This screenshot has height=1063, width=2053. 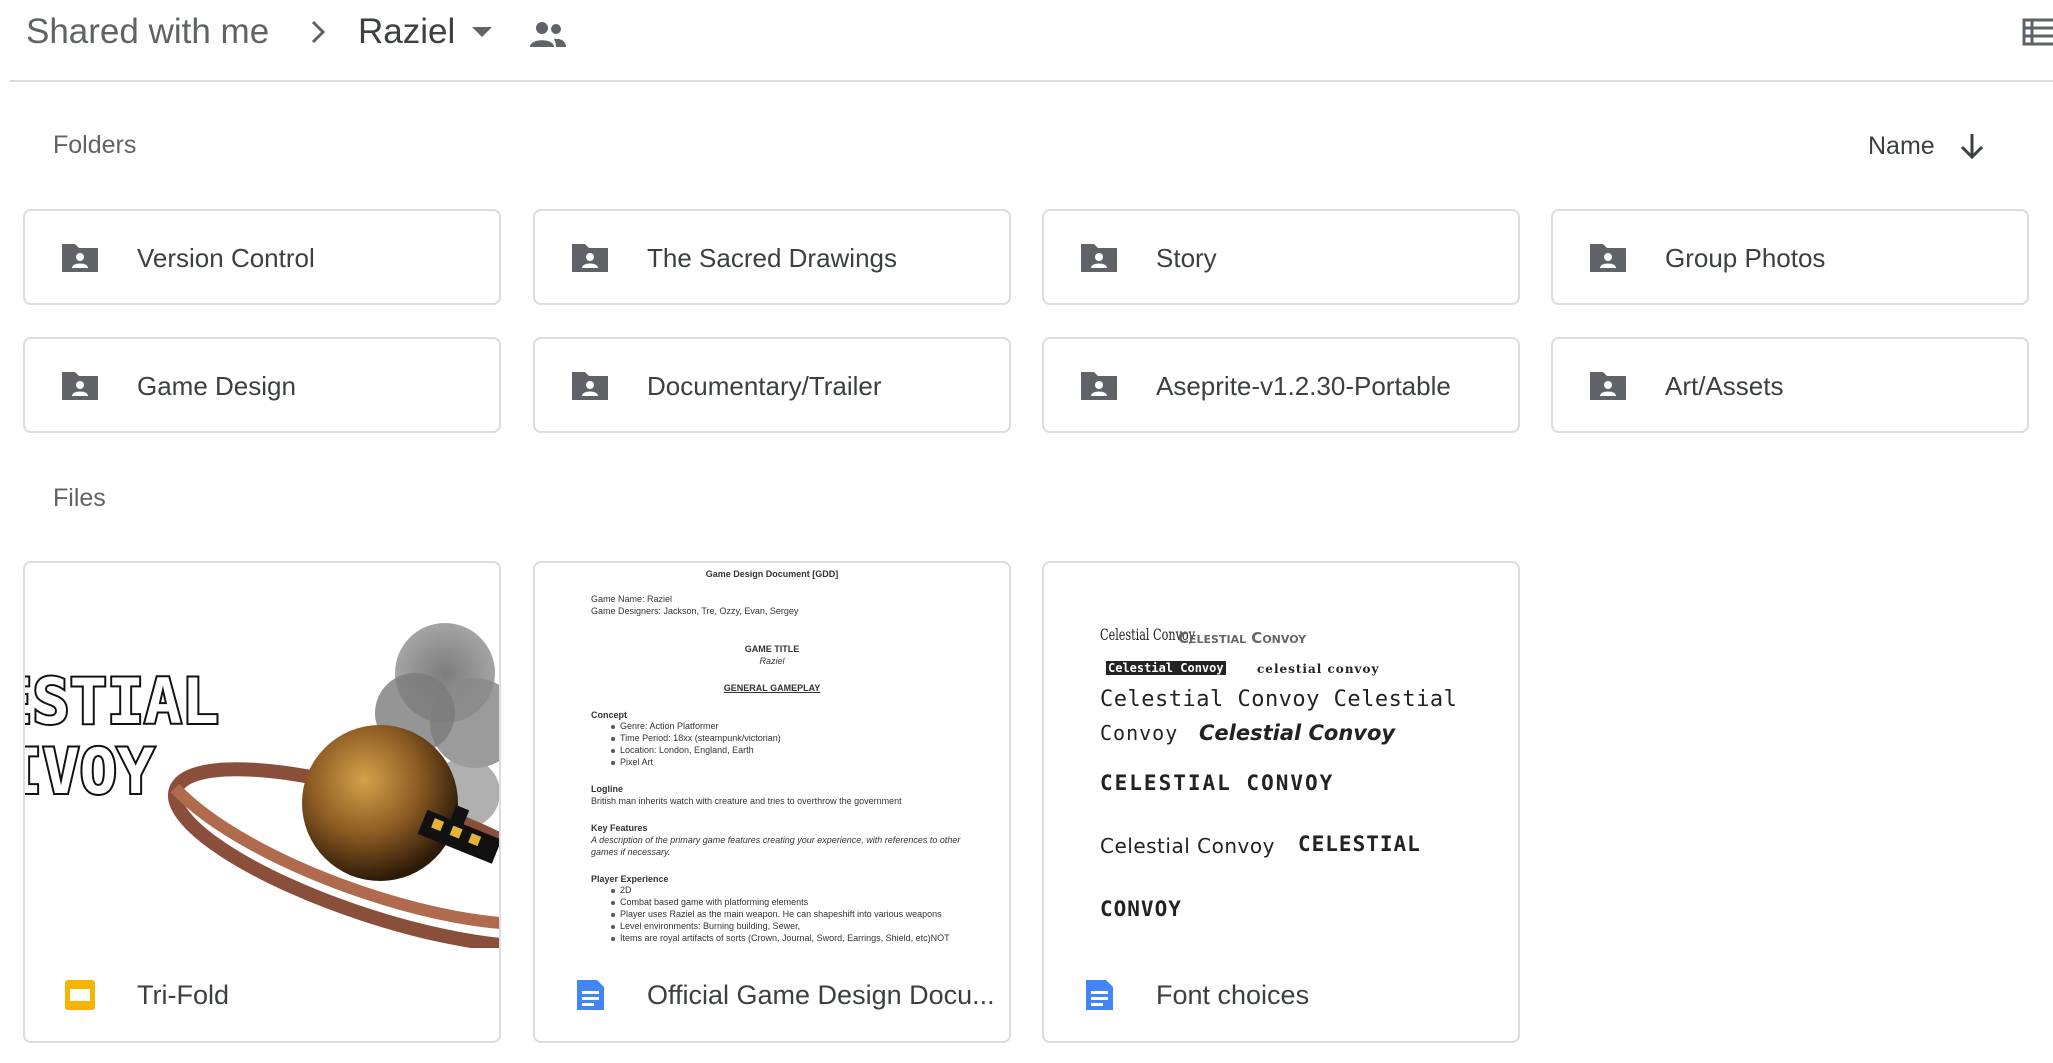 I want to click on file-footer: Tri-Fold, so click(x=262, y=994).